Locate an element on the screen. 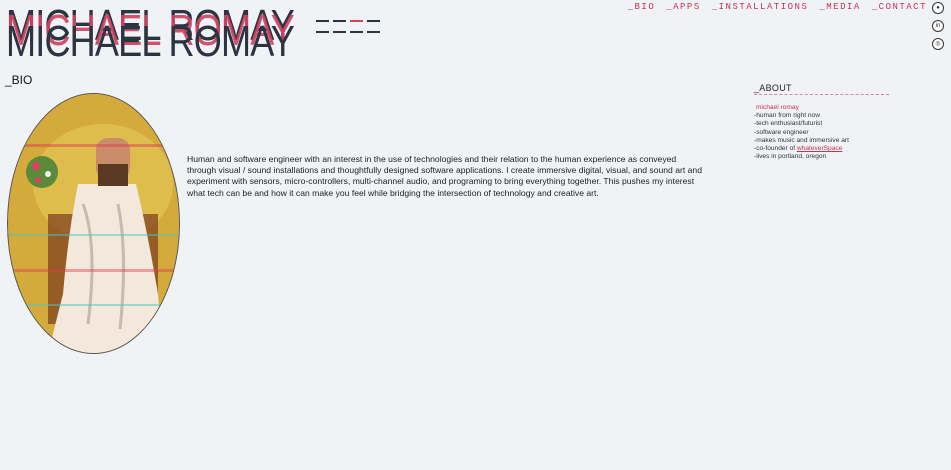 The height and width of the screenshot is (470, 951). nav-link-bio: _BIO is located at coordinates (642, 7).